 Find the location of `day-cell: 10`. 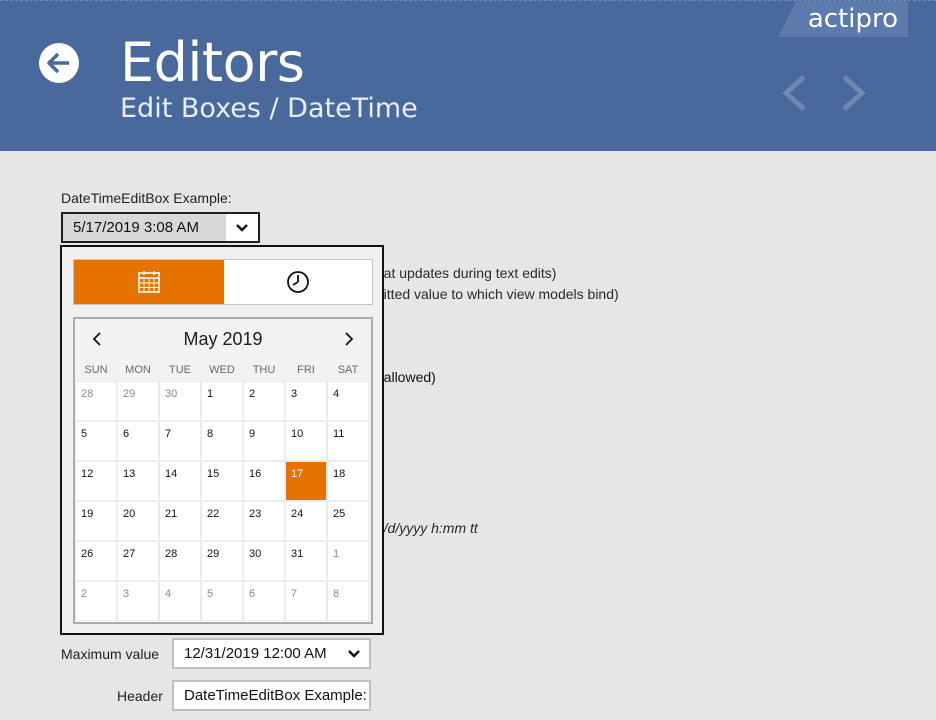

day-cell: 10 is located at coordinates (306, 441).